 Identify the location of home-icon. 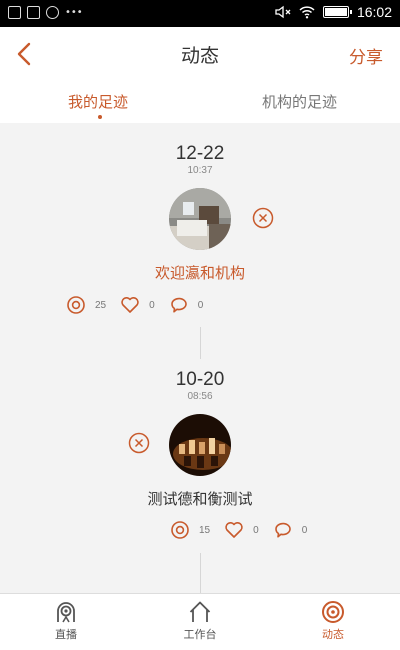
(200, 611).